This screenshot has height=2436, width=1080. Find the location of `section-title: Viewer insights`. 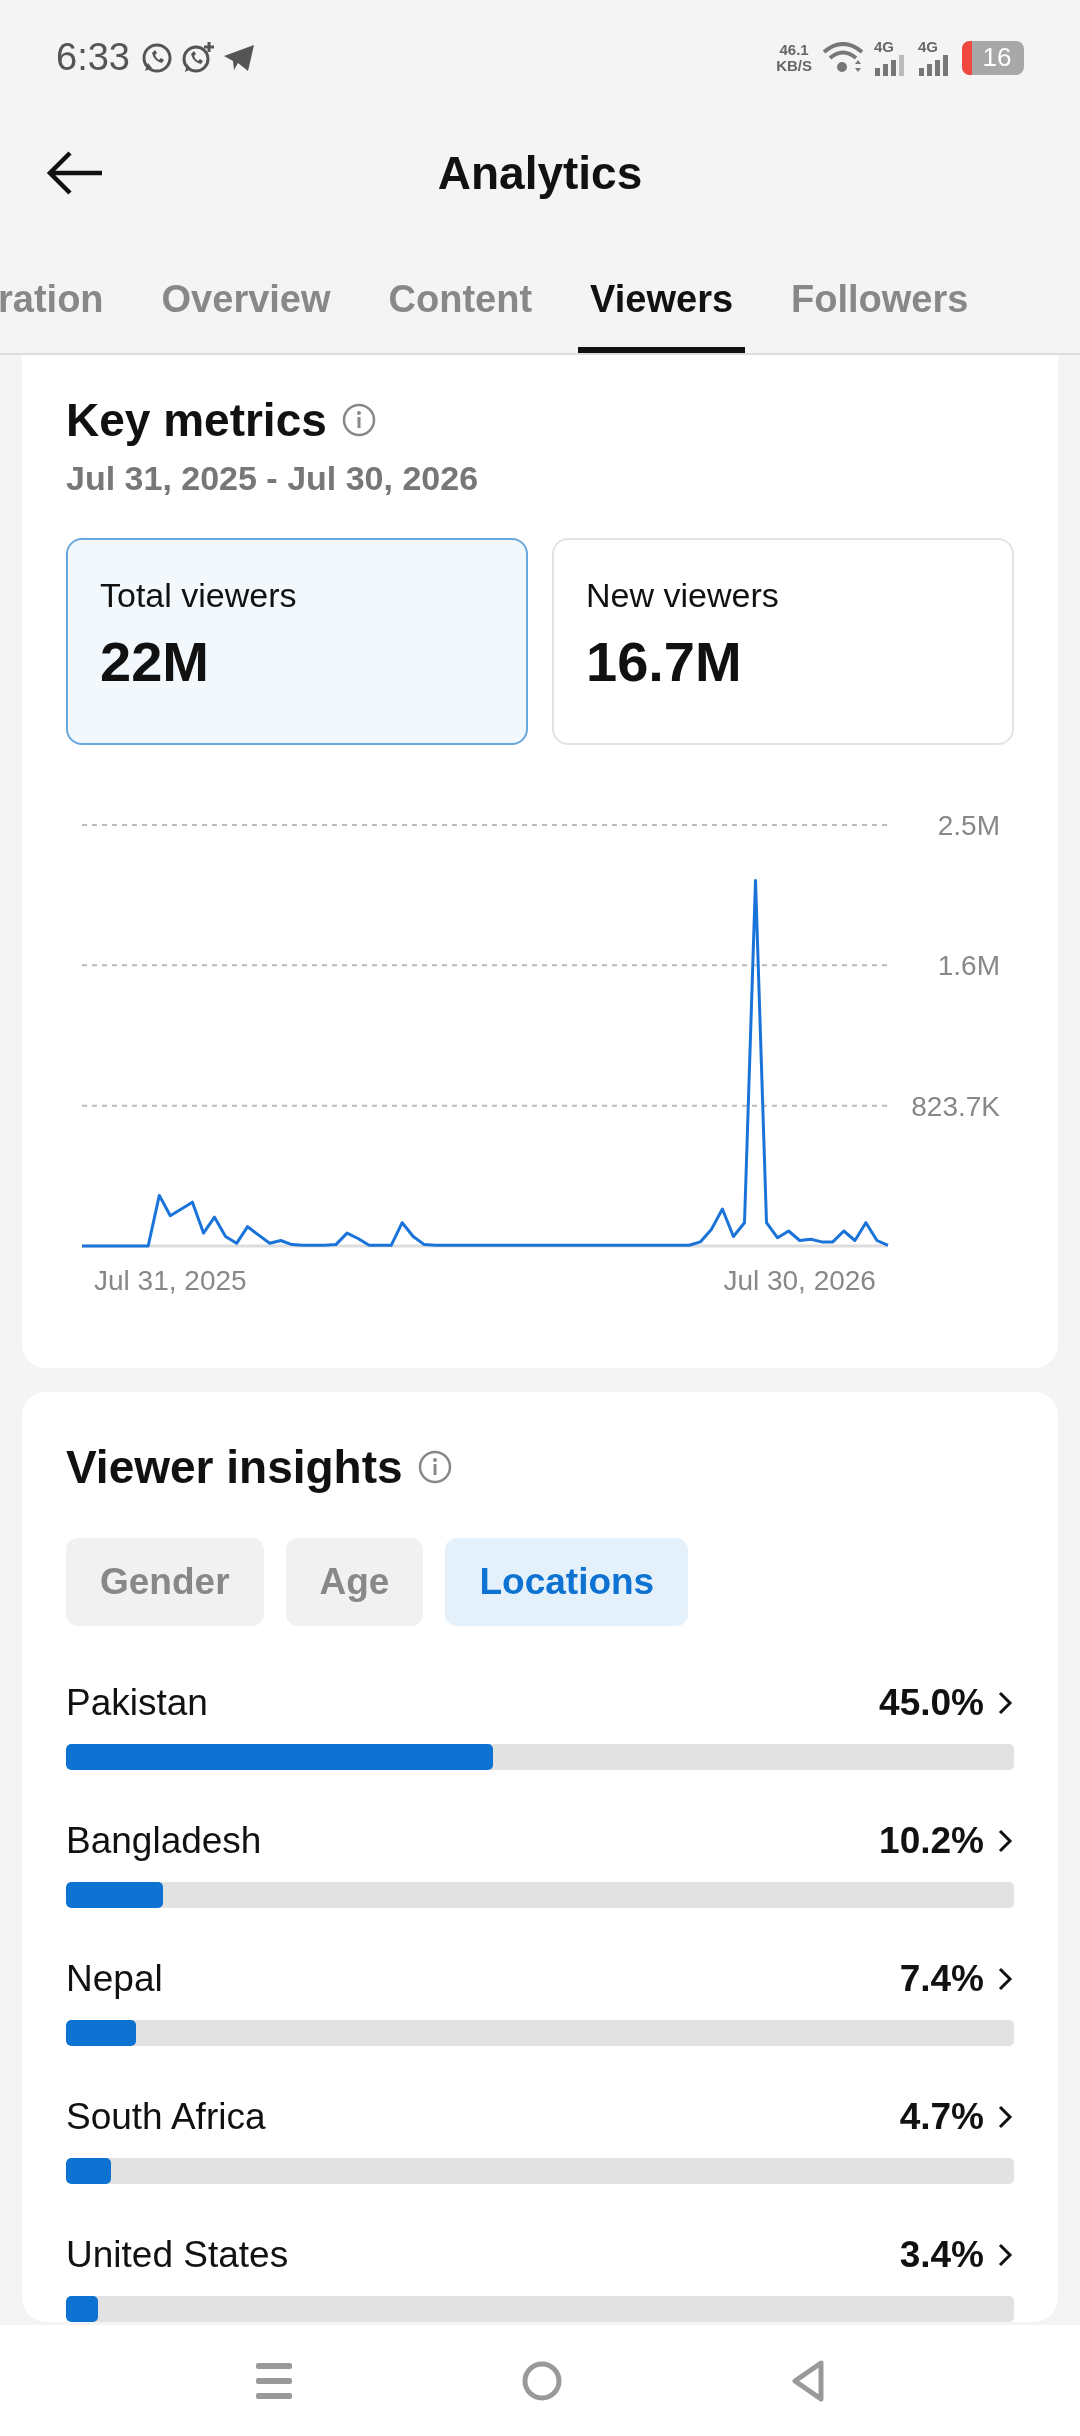

section-title: Viewer insights is located at coordinates (234, 1467).